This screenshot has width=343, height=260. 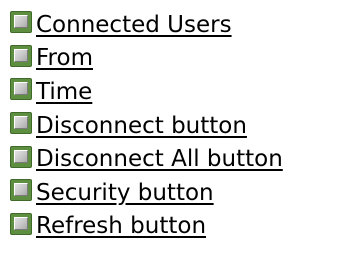 I want to click on topic-security-button: Security button, so click(x=146, y=193).